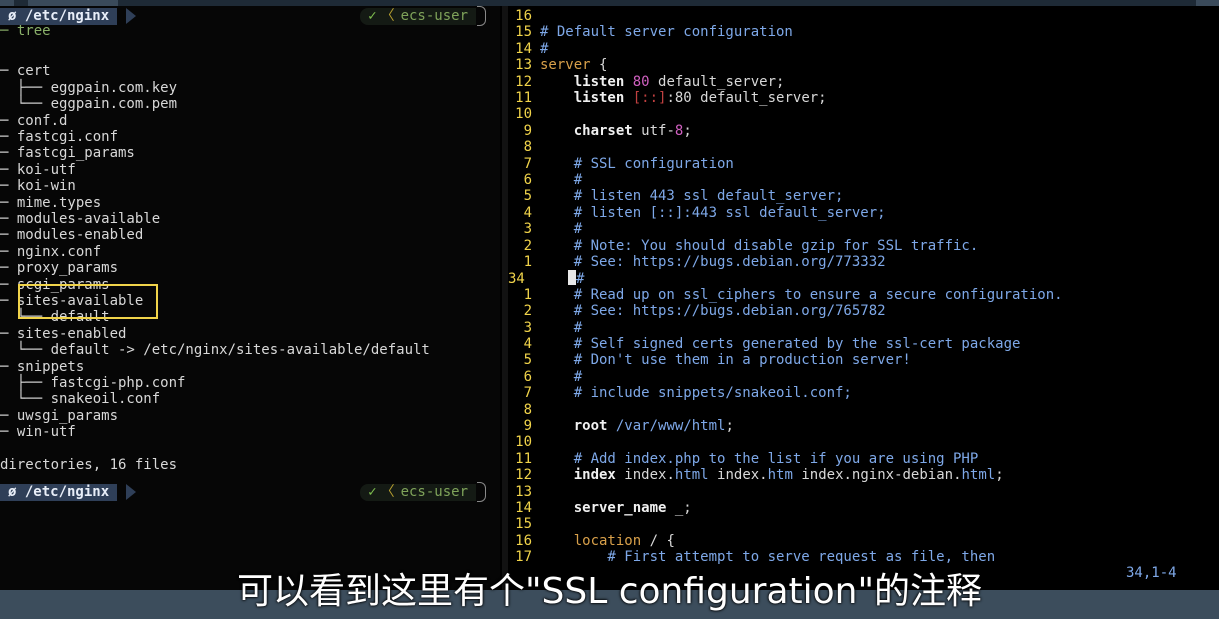 Image resolution: width=1219 pixels, height=619 pixels. Describe the element at coordinates (89, 104) in the screenshot. I see `tree-line: └── eggpain.com.pem` at that location.